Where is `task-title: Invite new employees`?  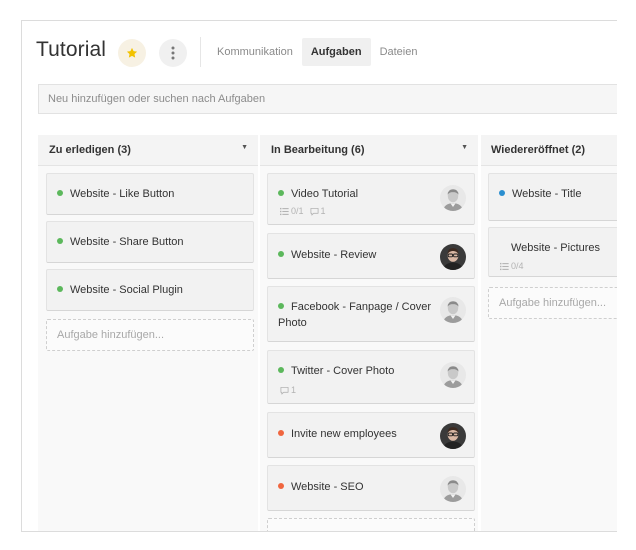
task-title: Invite new employees is located at coordinates (344, 434).